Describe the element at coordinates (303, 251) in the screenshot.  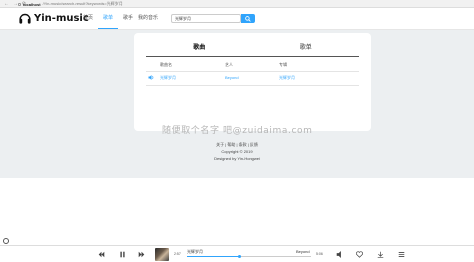
I see `player-artist: Beyond` at that location.